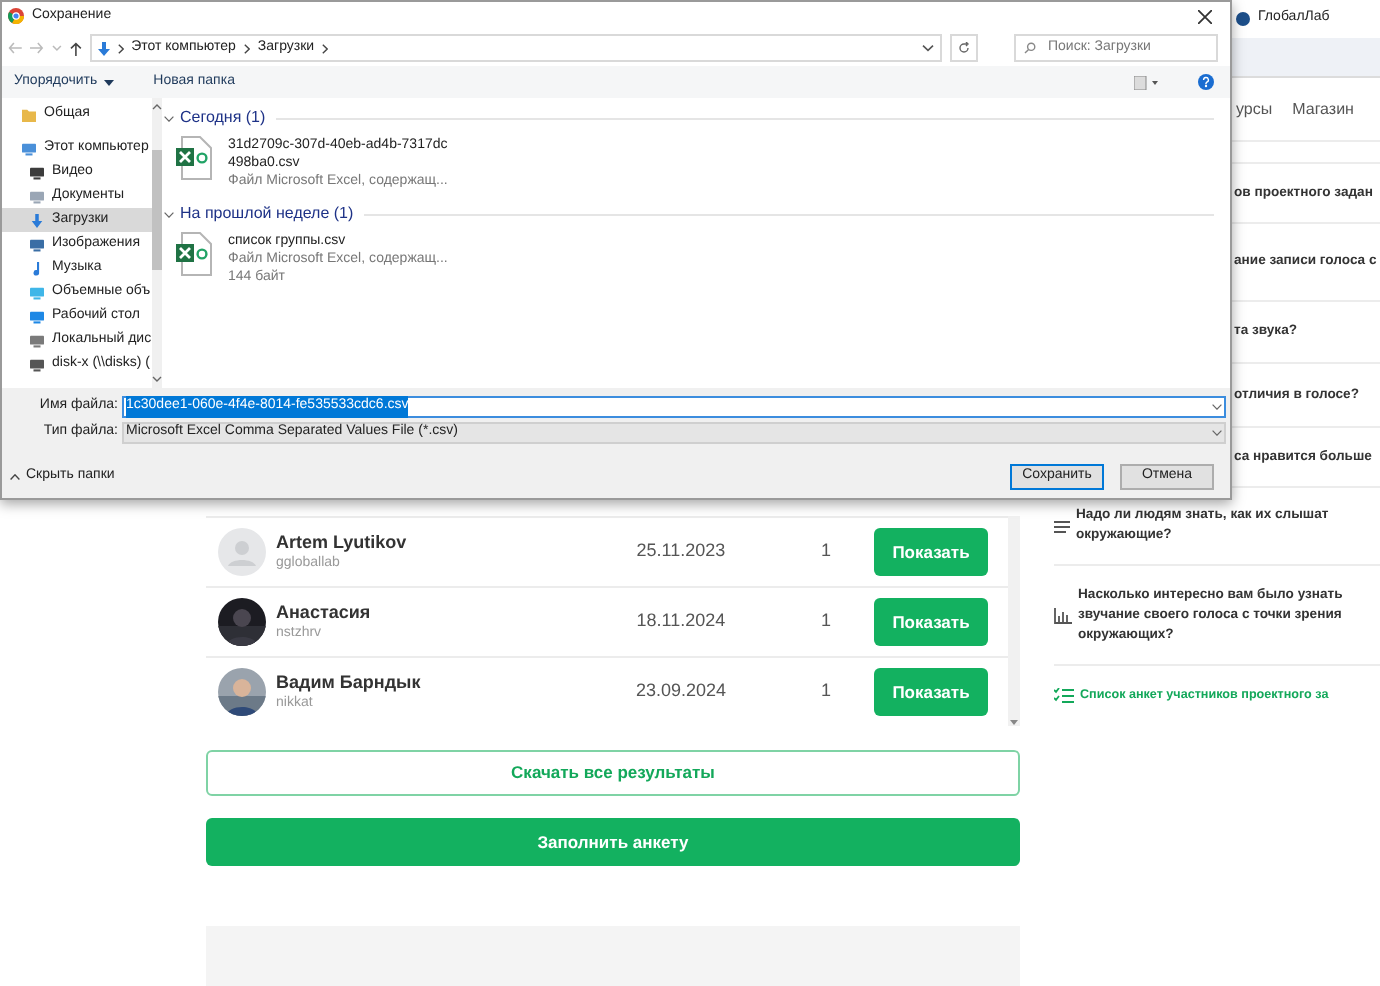 The width and height of the screenshot is (1380, 986). I want to click on music-note-icon, so click(37, 268).